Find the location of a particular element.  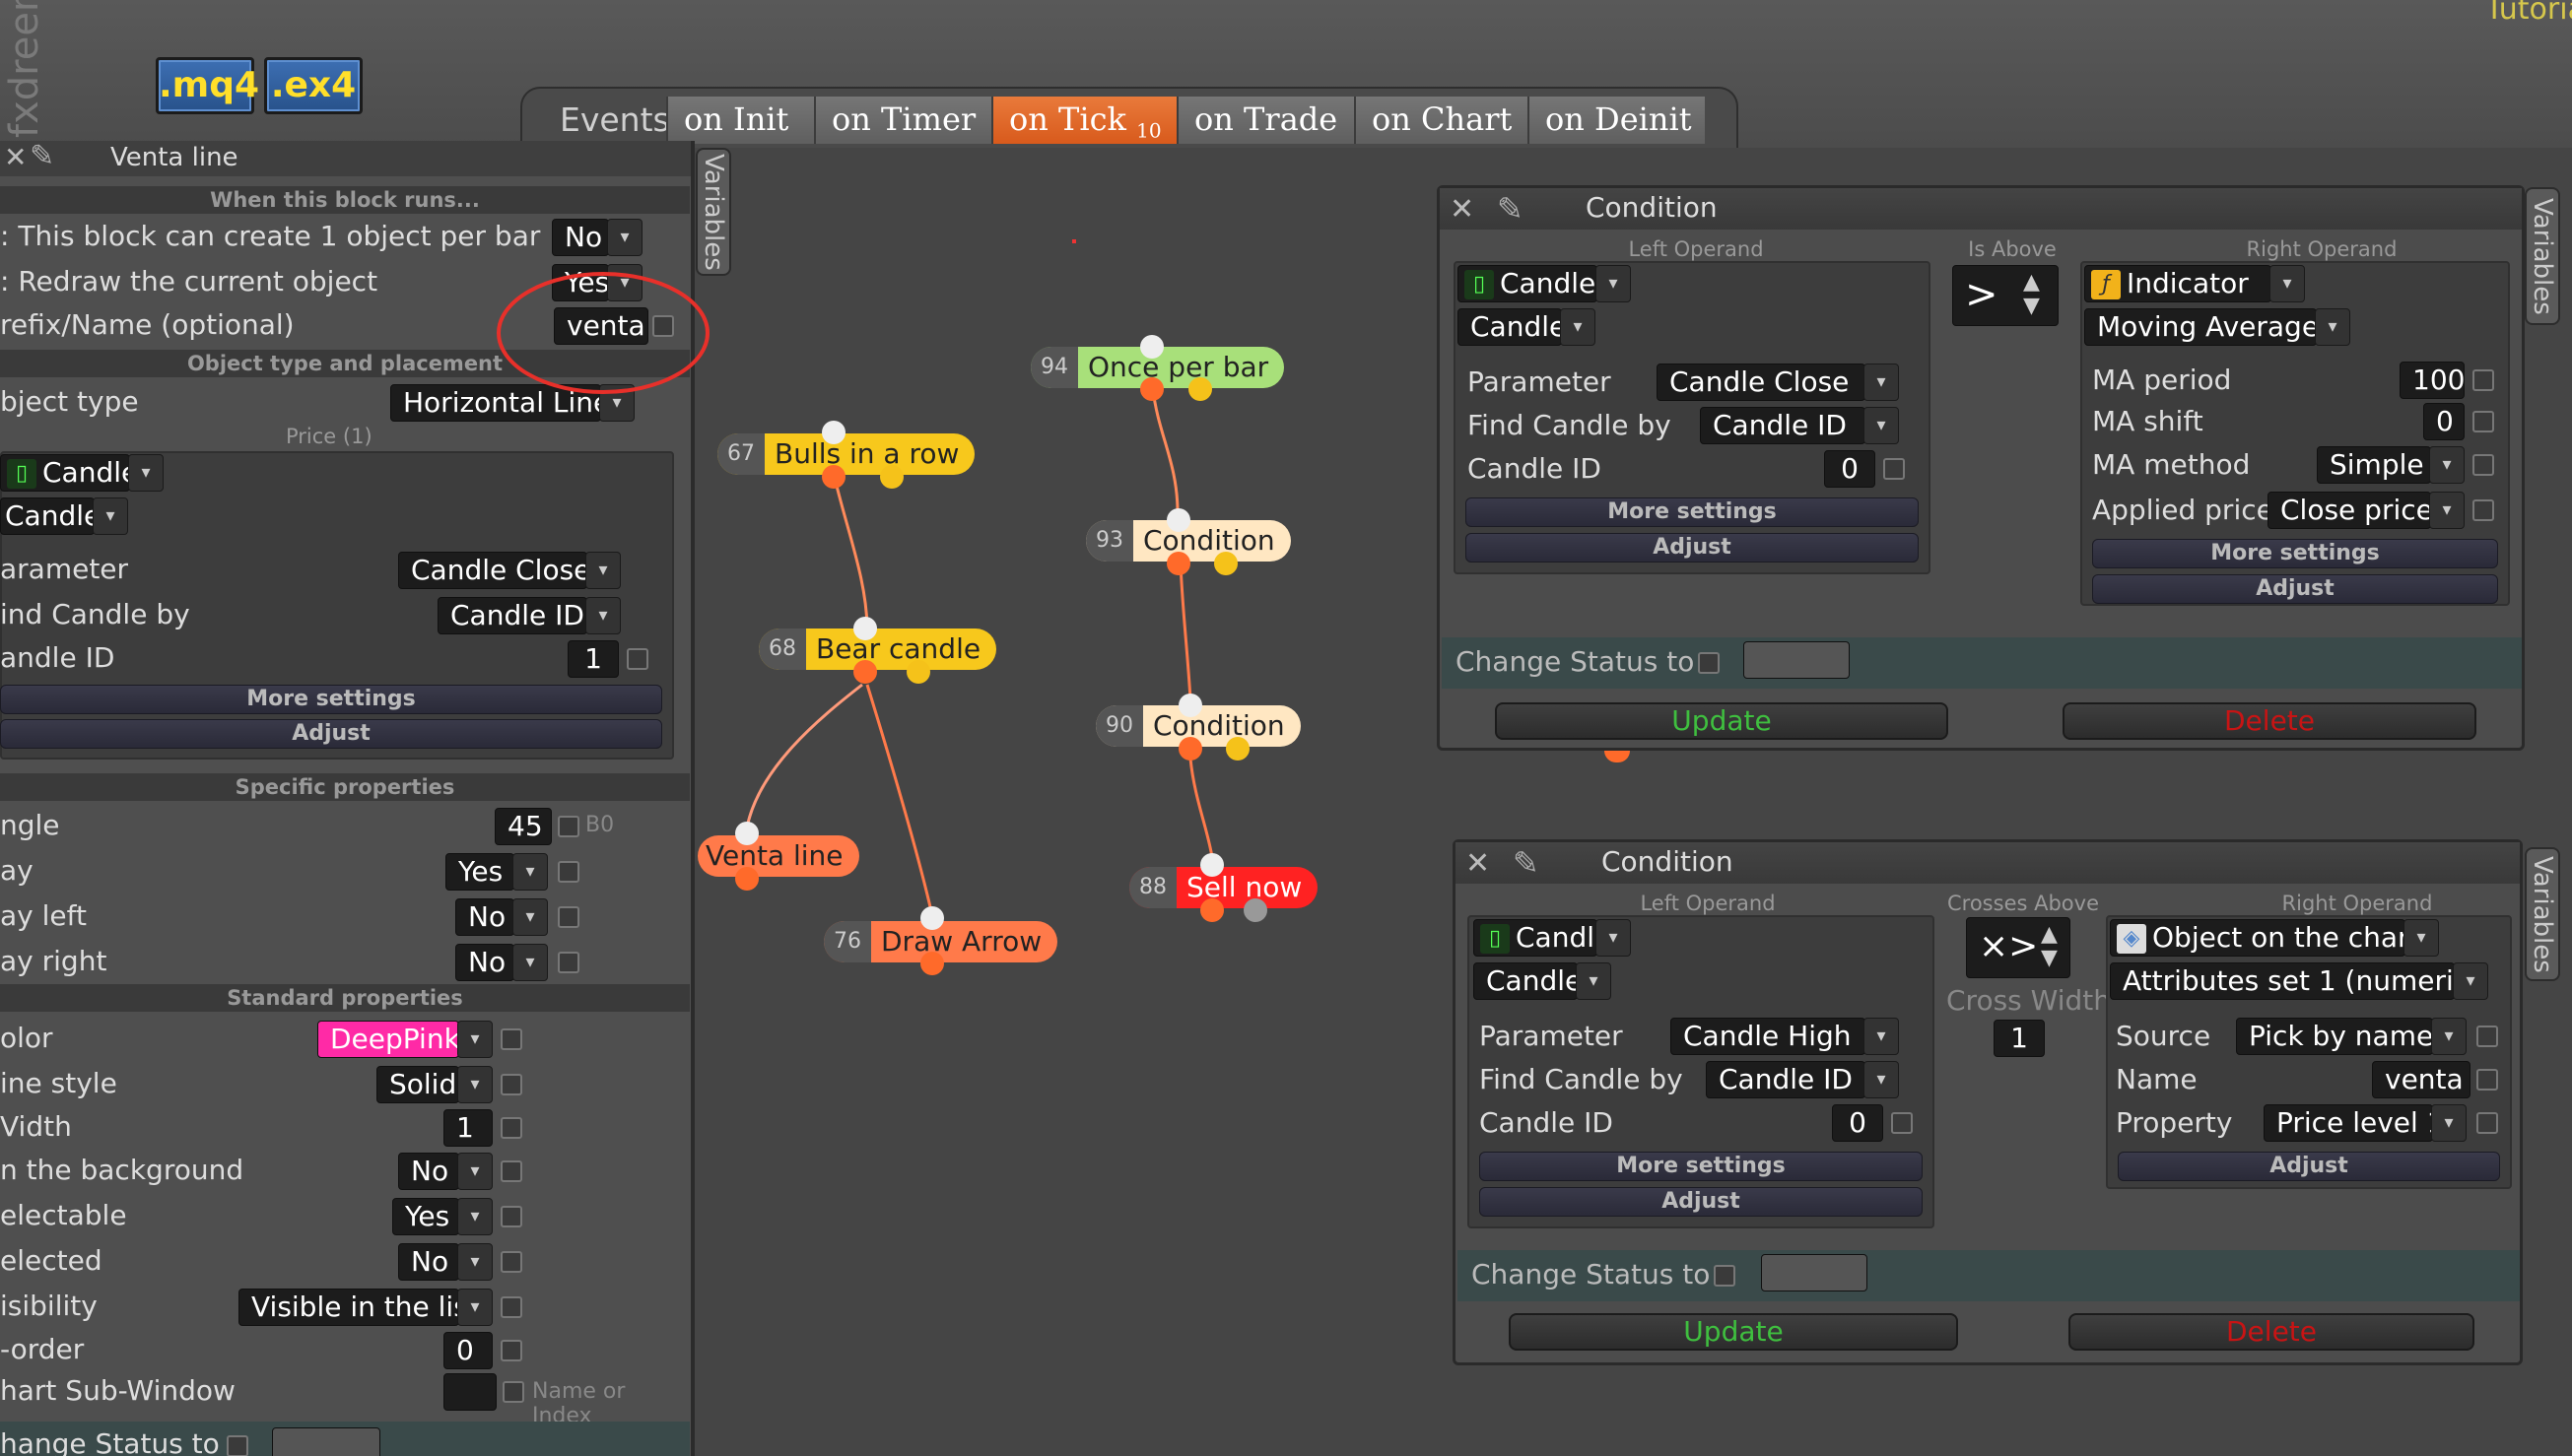

source-checkbox is located at coordinates (2487, 1036).